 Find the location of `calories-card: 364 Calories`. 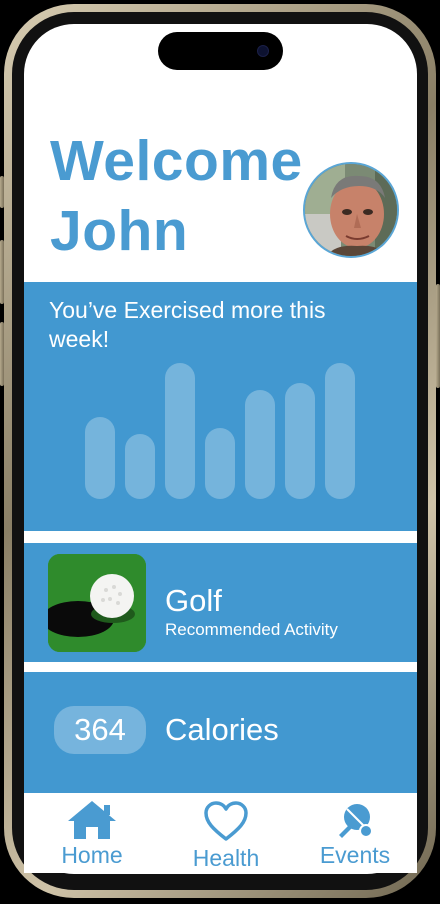

calories-card: 364 Calories is located at coordinates (220, 732).